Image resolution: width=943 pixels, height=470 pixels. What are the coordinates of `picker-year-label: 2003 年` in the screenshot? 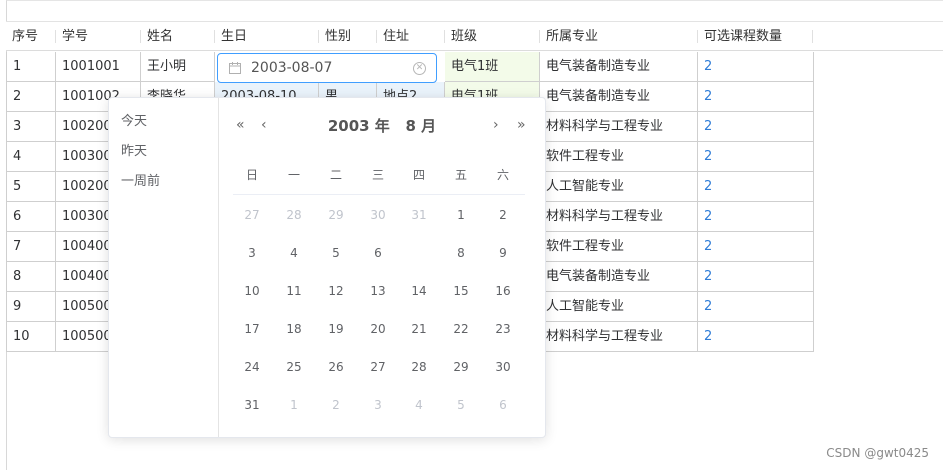 It's located at (359, 126).